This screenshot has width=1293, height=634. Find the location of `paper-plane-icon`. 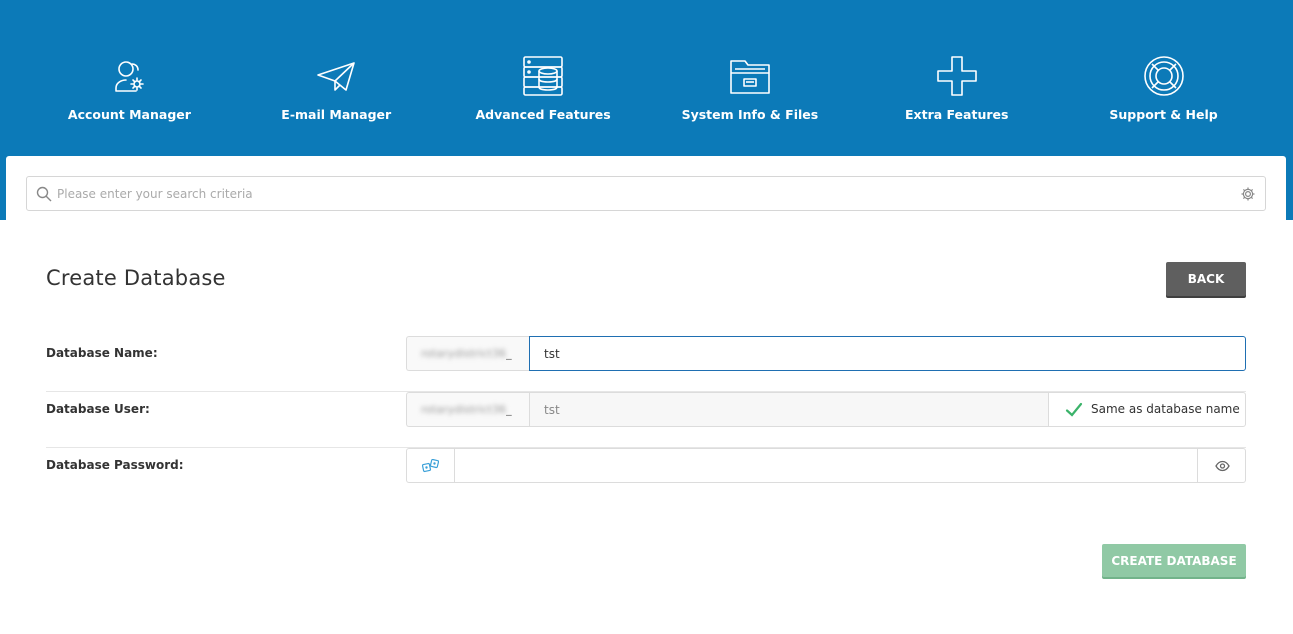

paper-plane-icon is located at coordinates (336, 76).